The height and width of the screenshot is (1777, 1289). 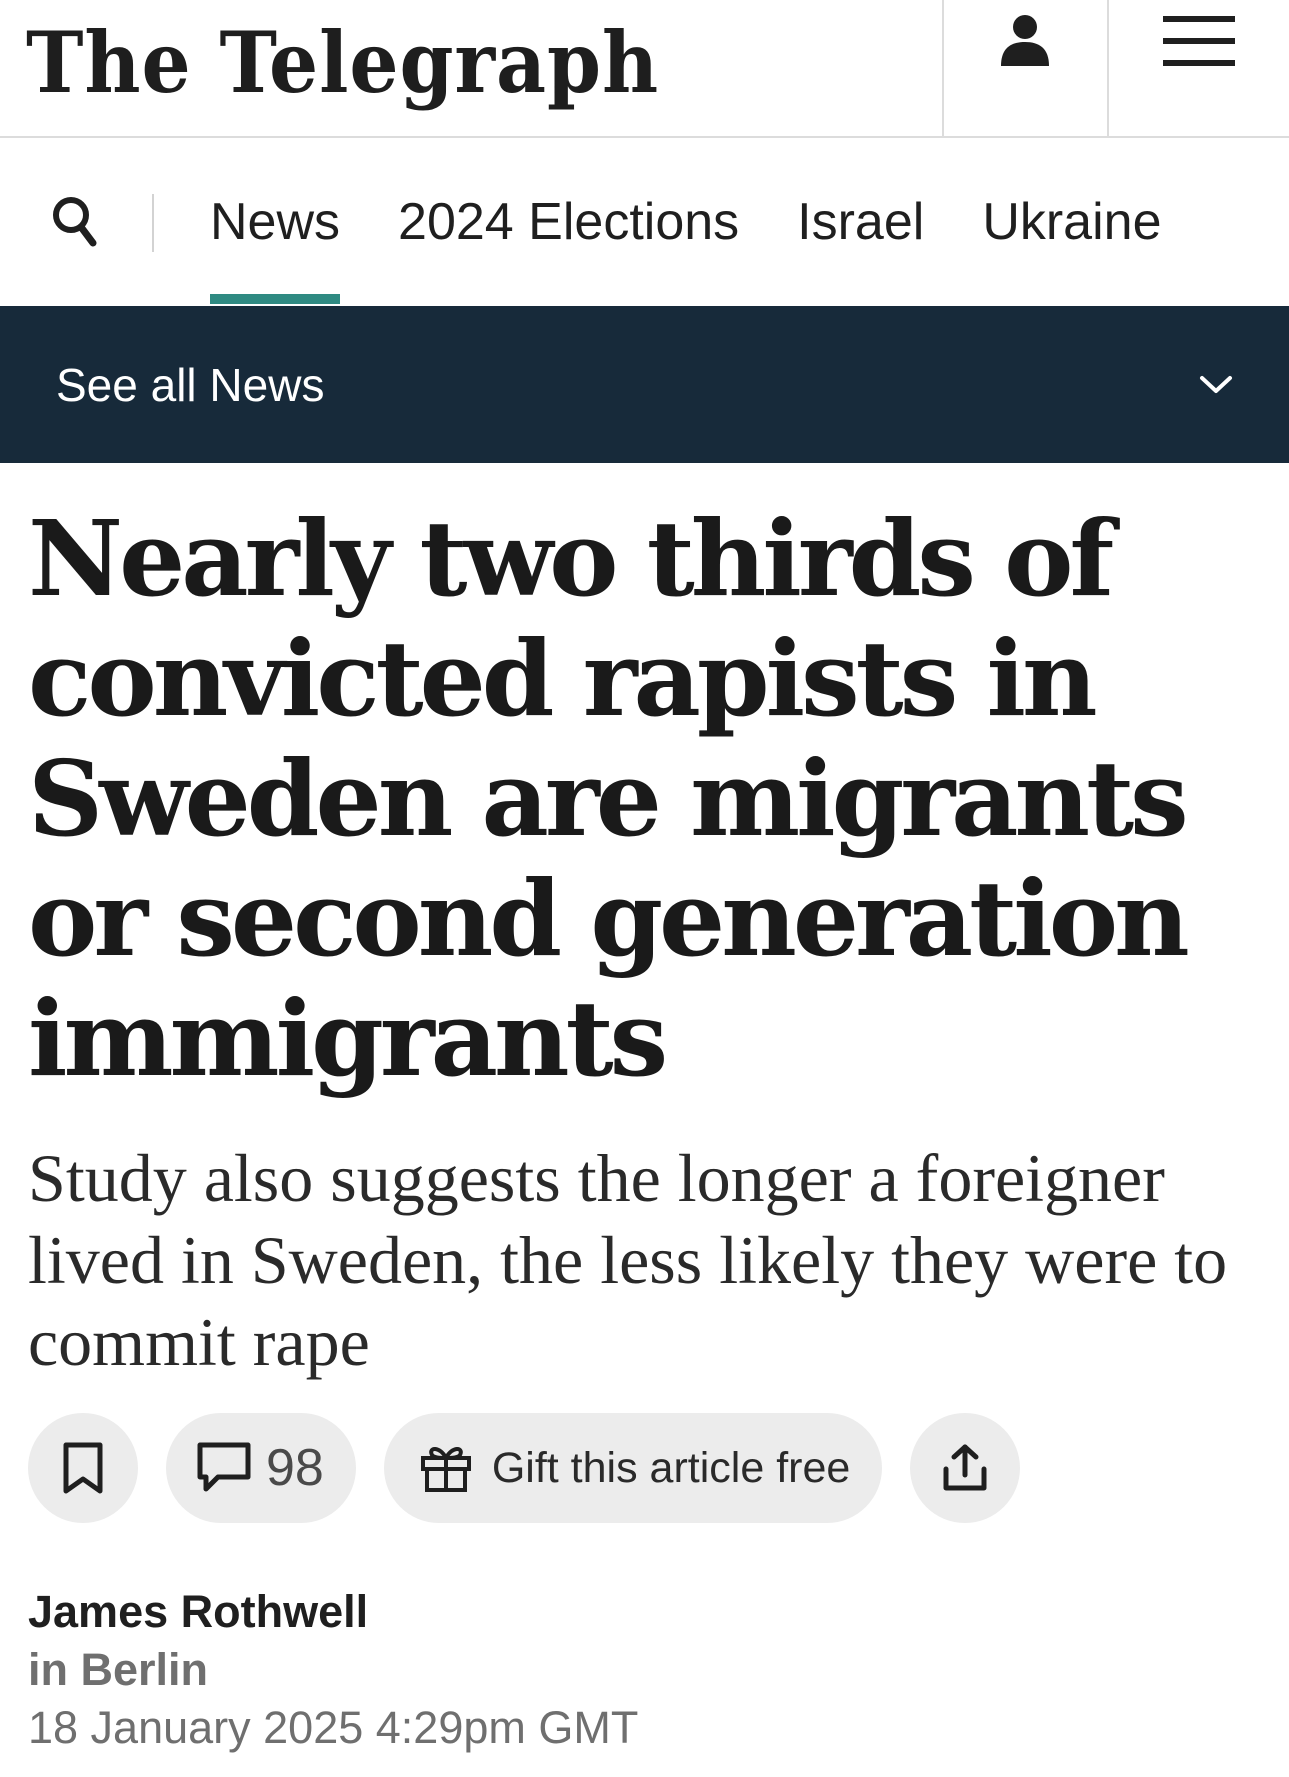 What do you see at coordinates (1234, 222) in the screenshot?
I see `nav-scroll-fade` at bounding box center [1234, 222].